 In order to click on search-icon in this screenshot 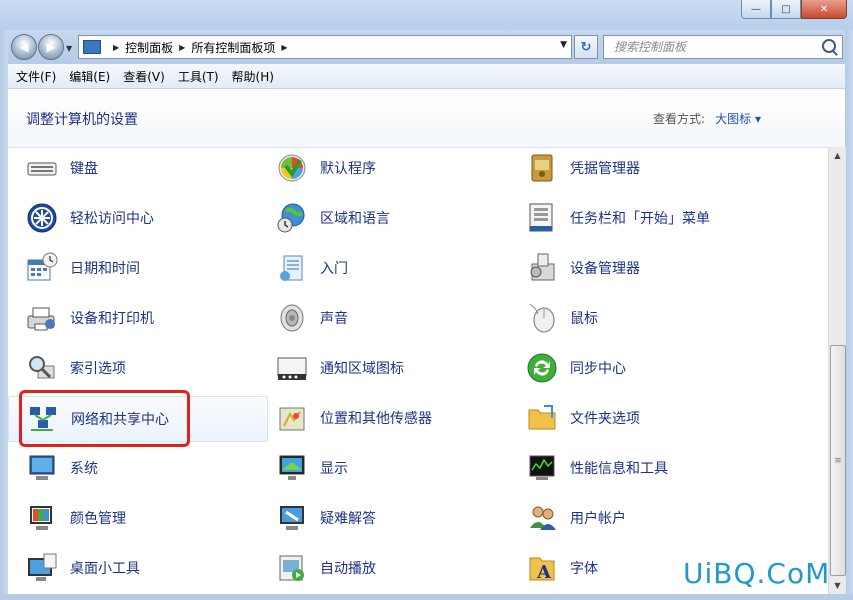, I will do `click(829, 46)`.